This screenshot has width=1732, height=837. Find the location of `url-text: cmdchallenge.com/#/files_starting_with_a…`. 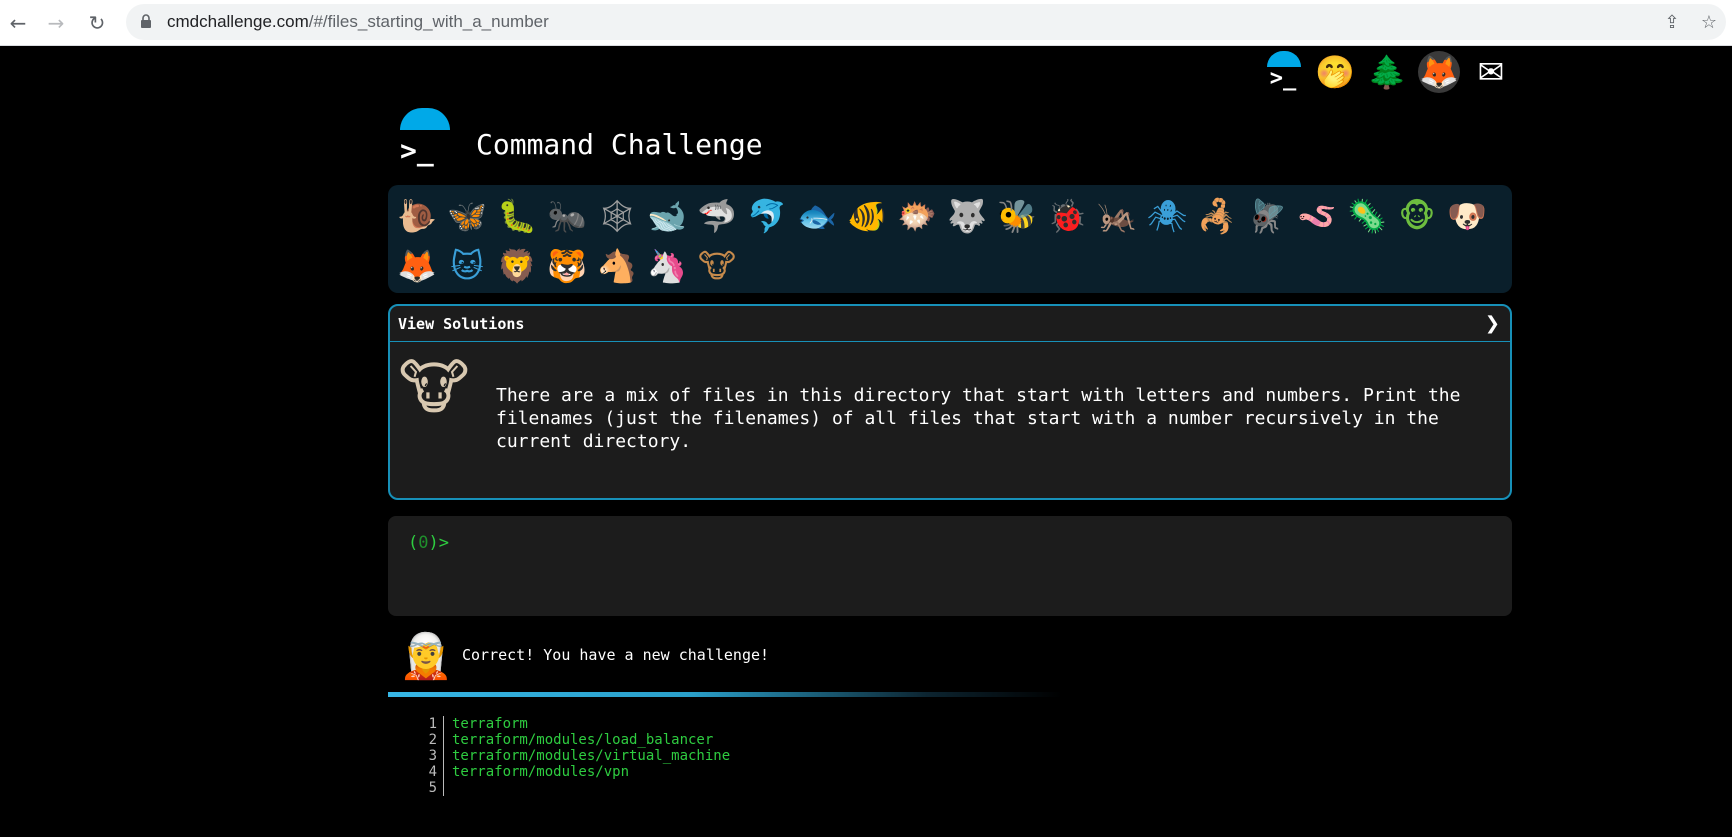

url-text: cmdchallenge.com/#/files_starting_with_a… is located at coordinates (358, 22).